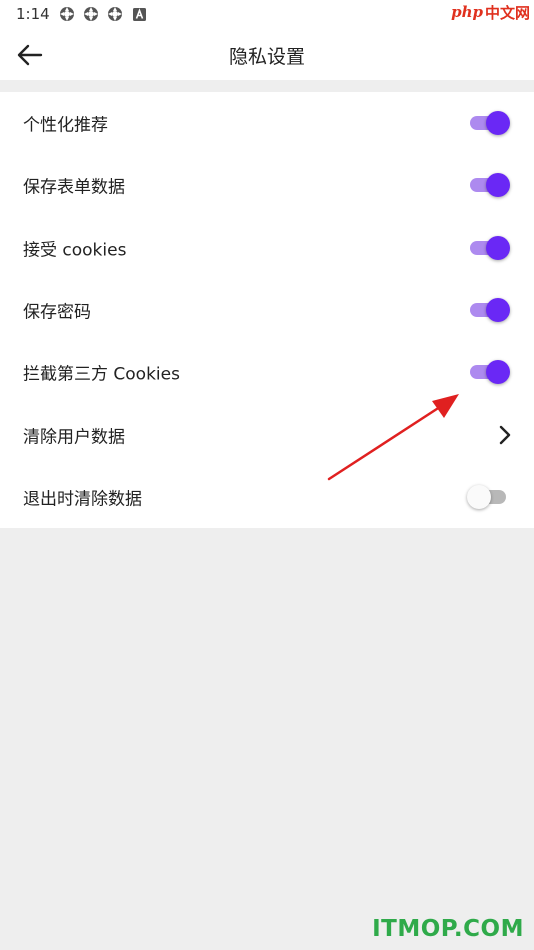  Describe the element at coordinates (467, 12) in the screenshot. I see `watermark-php-text: php` at that location.